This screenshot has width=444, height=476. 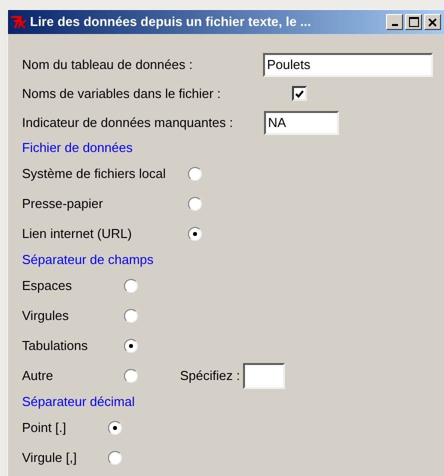 What do you see at coordinates (301, 122) in the screenshot?
I see `text-field: NA` at bounding box center [301, 122].